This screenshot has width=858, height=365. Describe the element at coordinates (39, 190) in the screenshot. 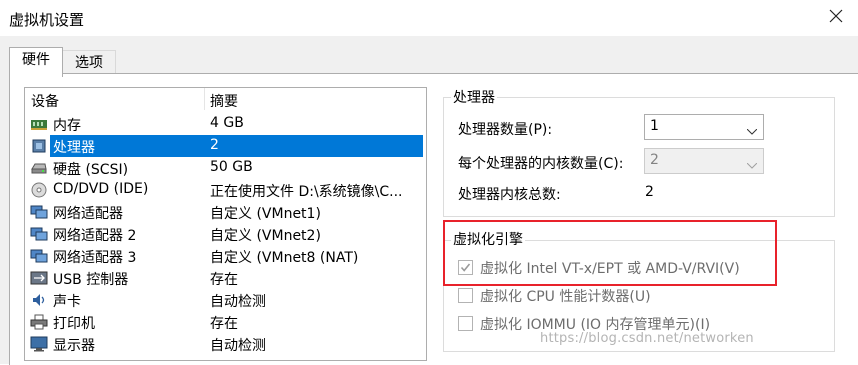

I see `cd-dvd-icon` at that location.